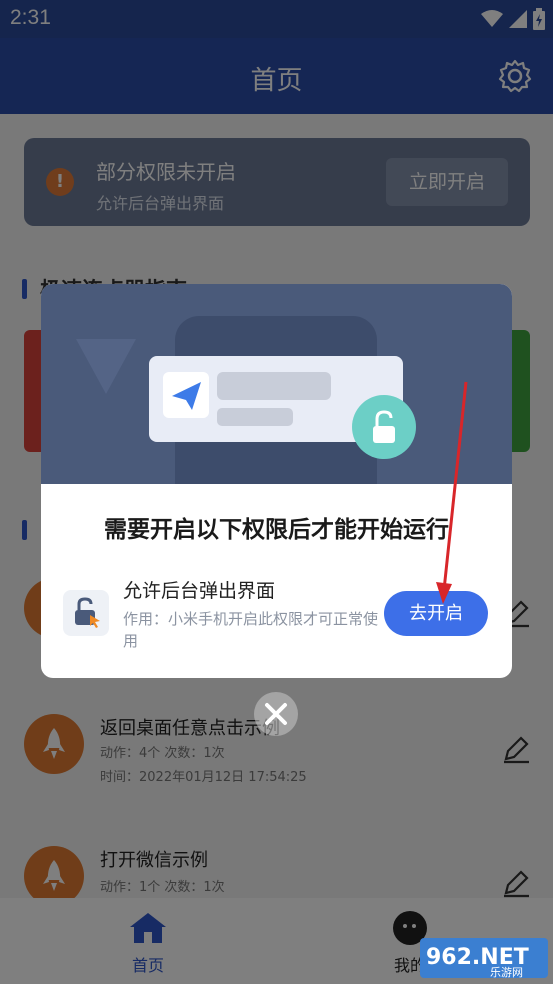  Describe the element at coordinates (506, 972) in the screenshot. I see `svg-text: 乐游网` at that location.